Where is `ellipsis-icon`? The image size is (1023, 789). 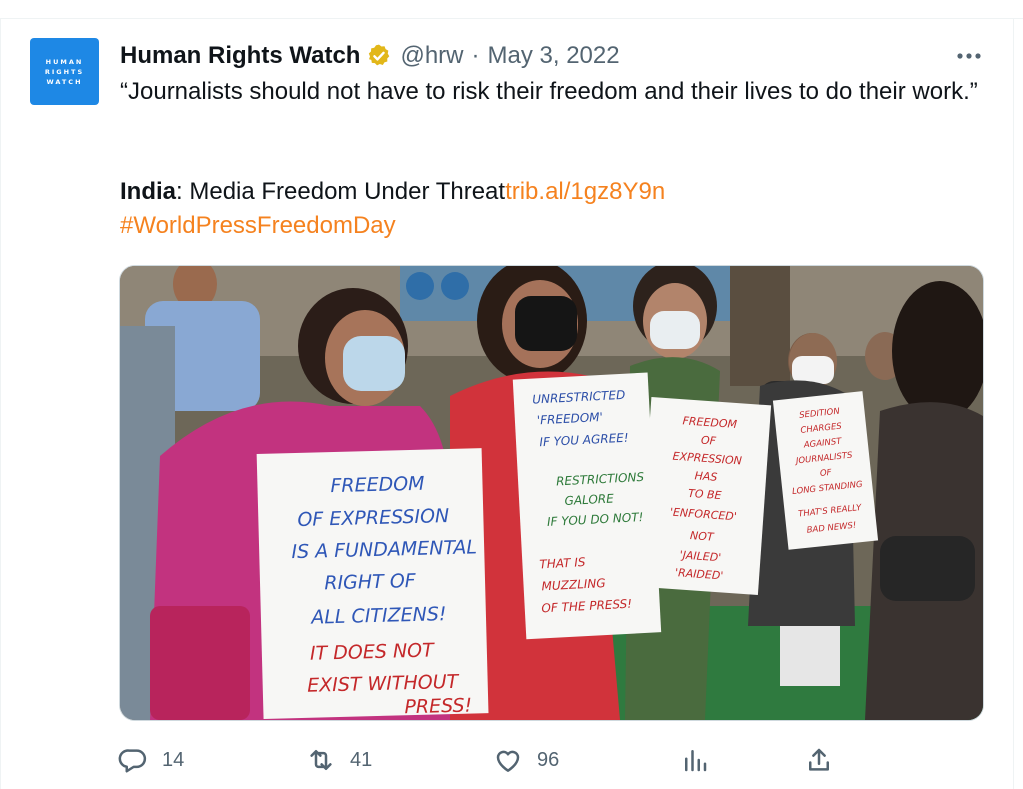 ellipsis-icon is located at coordinates (969, 56).